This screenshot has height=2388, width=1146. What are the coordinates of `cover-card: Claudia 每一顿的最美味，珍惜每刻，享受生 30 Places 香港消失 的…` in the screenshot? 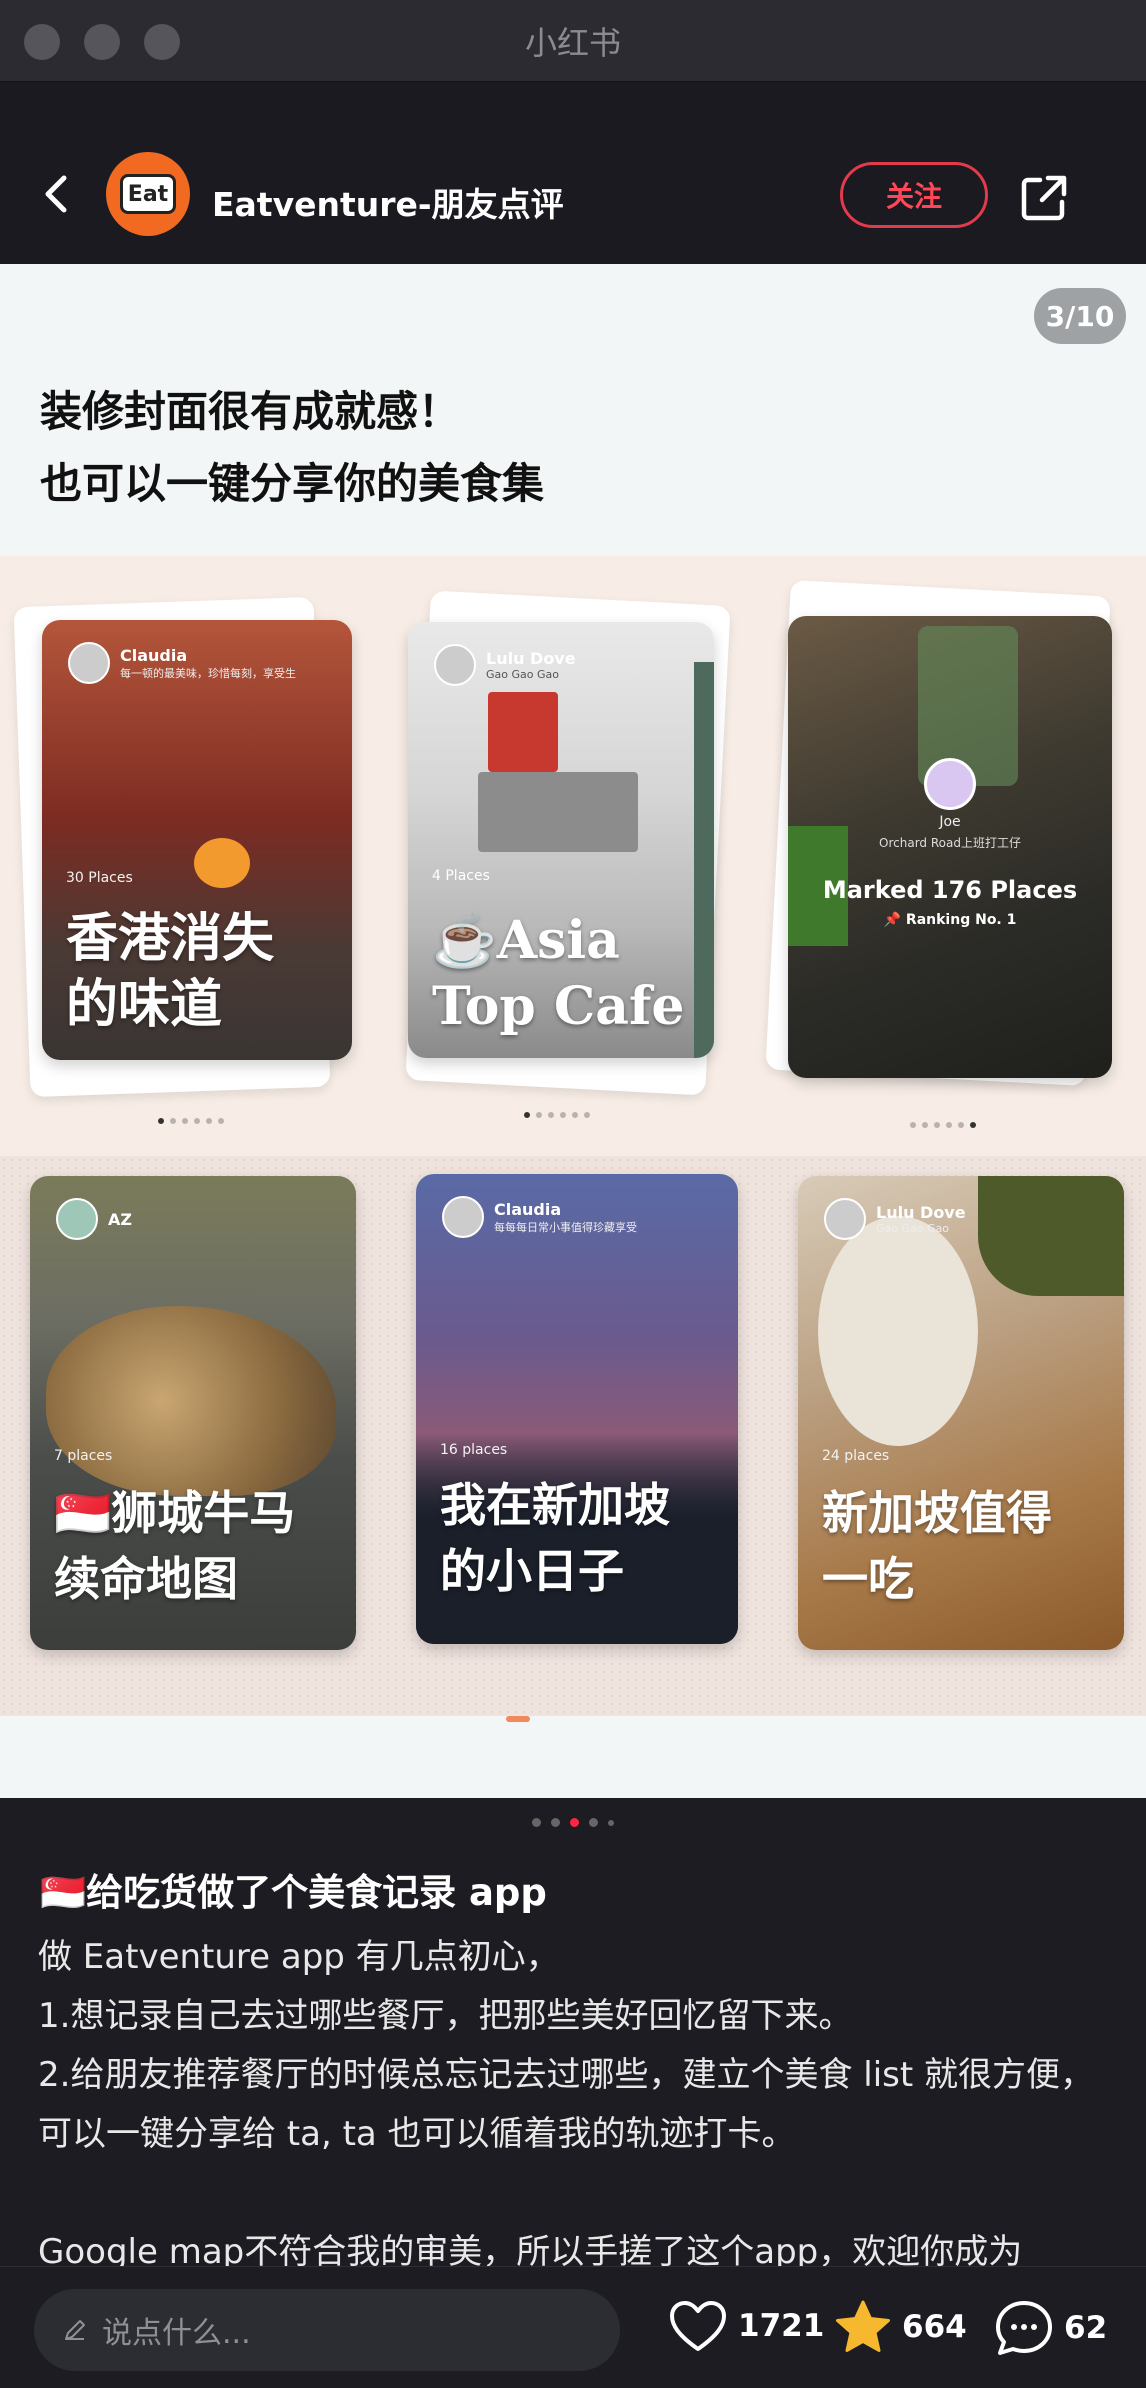 It's located at (197, 840).